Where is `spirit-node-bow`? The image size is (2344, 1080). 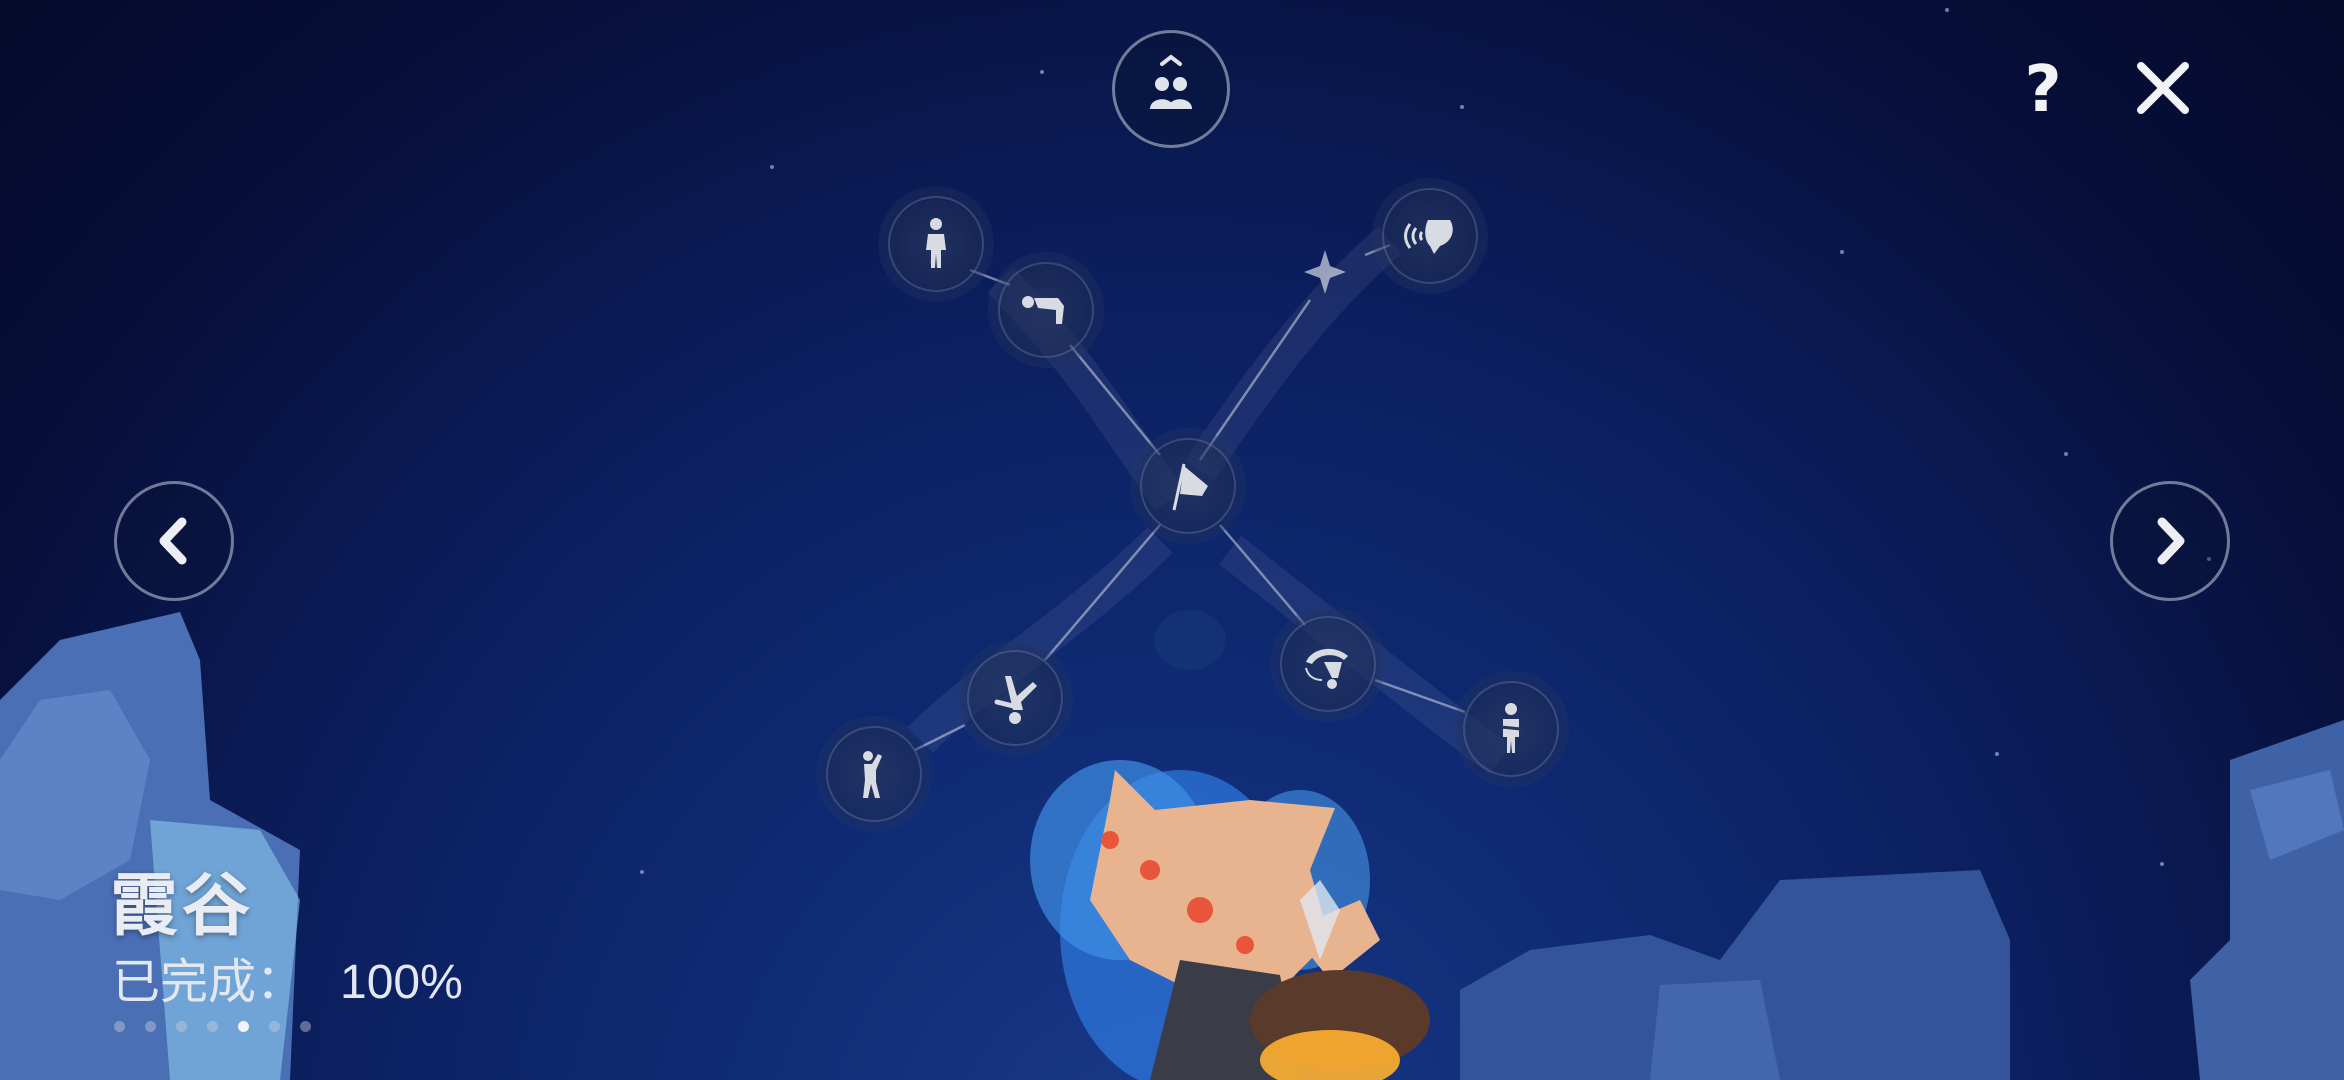
spirit-node-bow is located at coordinates (1046, 310).